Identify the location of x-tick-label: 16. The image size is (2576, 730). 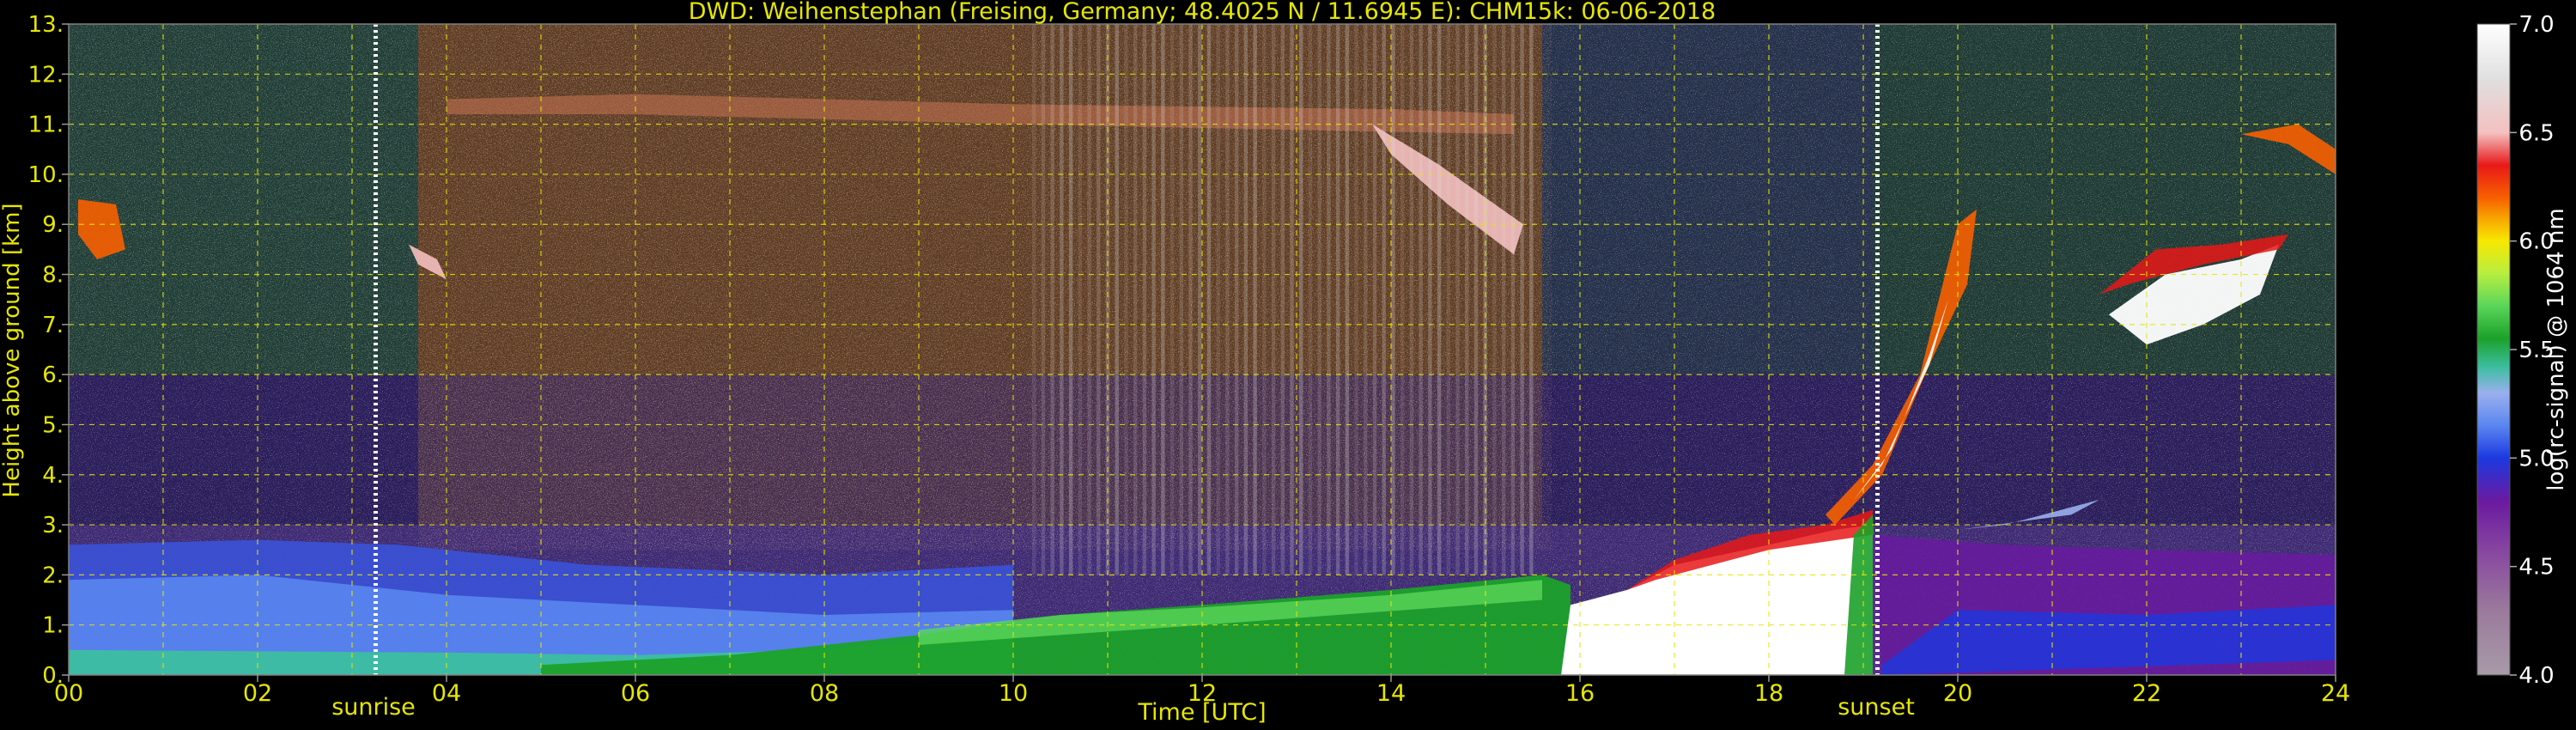
(1580, 693).